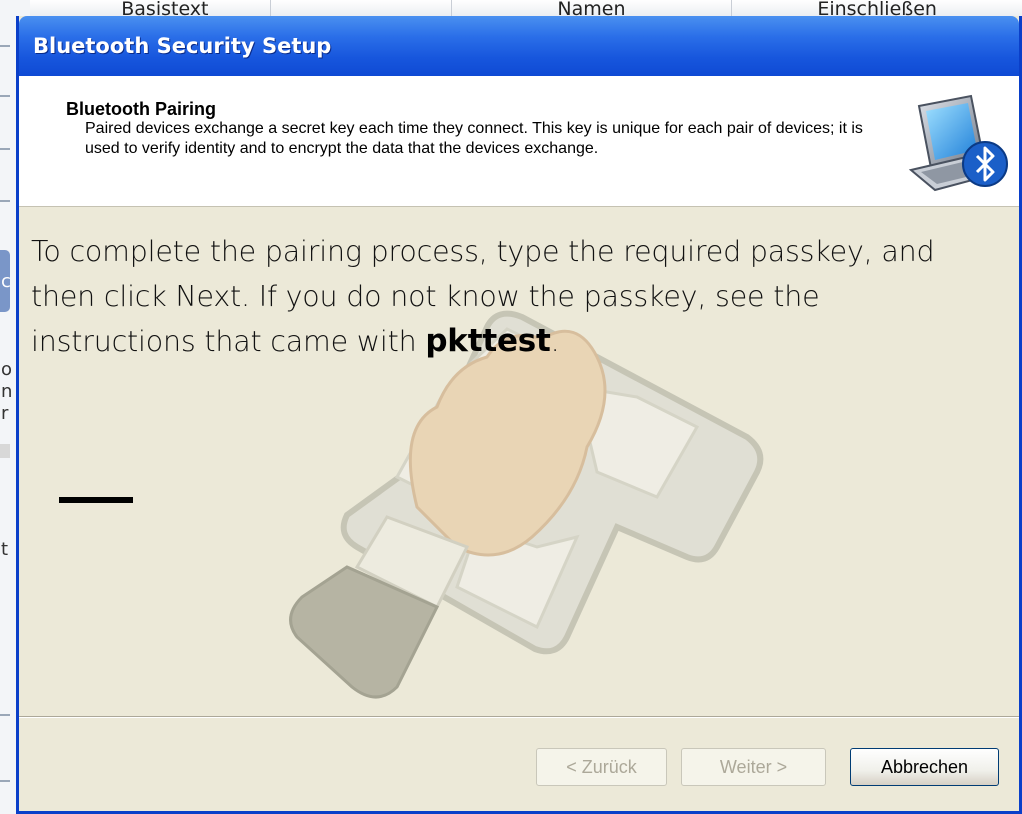  I want to click on next-button: Weiter >, so click(753, 767).